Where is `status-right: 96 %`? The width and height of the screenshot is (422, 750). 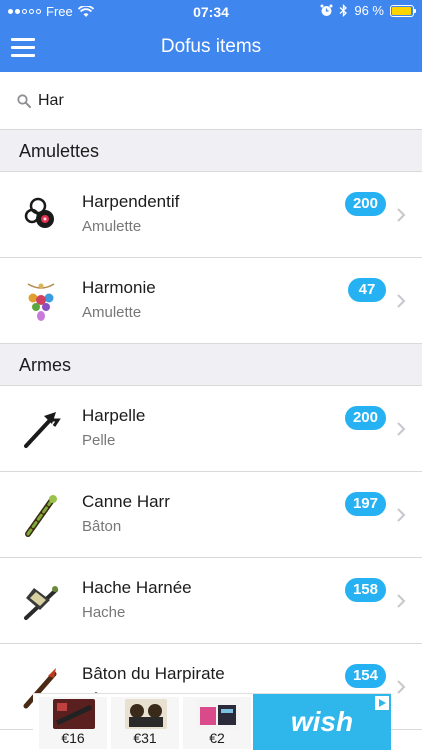 status-right: 96 % is located at coordinates (368, 10).